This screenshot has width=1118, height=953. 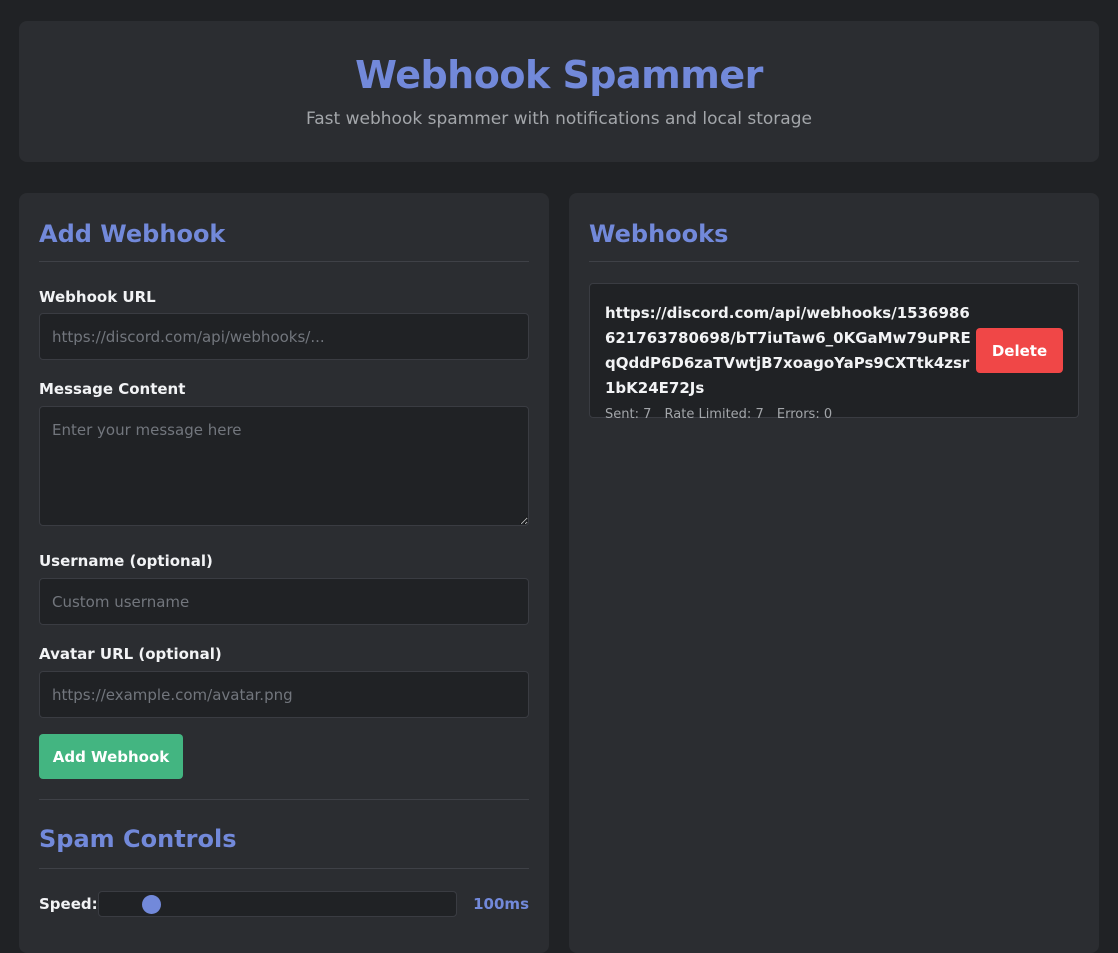 What do you see at coordinates (111, 756) in the screenshot?
I see `add-webhook-button: Add Webhook` at bounding box center [111, 756].